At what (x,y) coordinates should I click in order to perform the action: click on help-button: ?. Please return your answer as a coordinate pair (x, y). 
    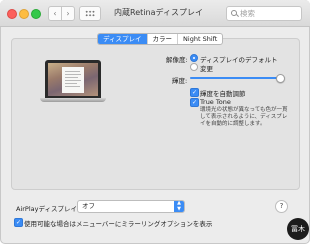
    Looking at the image, I should click on (281, 206).